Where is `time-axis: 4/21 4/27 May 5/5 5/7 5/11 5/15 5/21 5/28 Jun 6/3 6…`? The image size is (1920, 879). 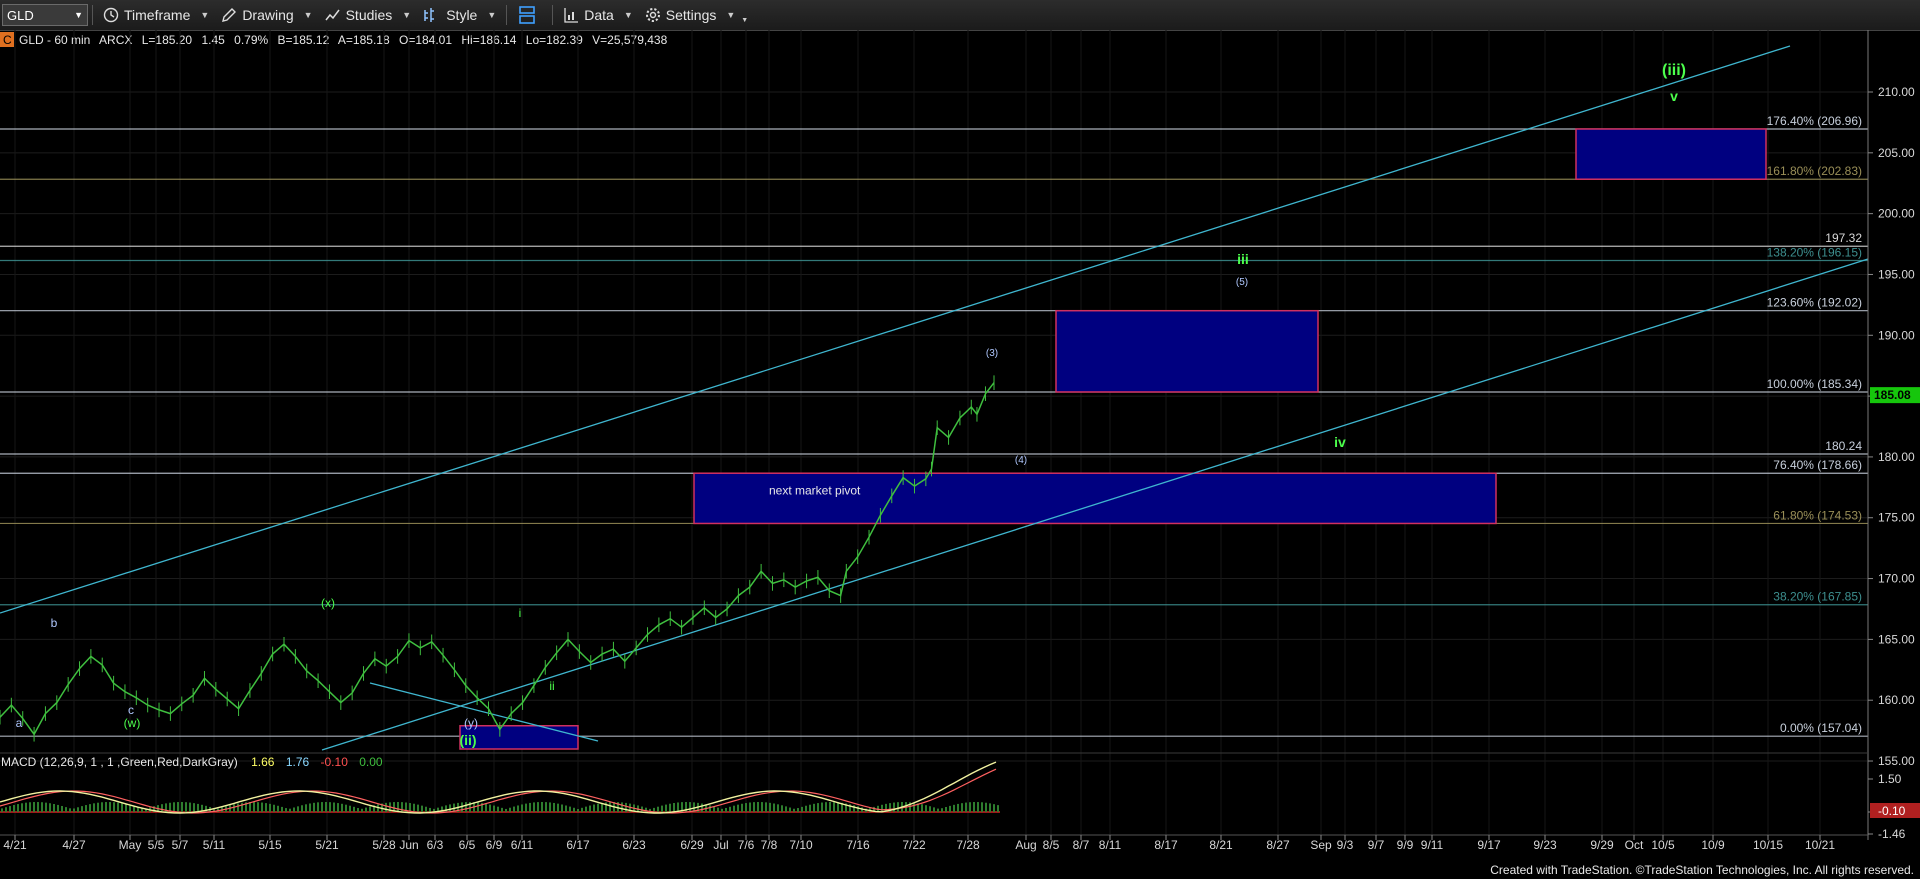
time-axis: 4/21 4/27 May 5/5 5/7 5/11 5/15 5/21 5/28 Jun 6/3 6… is located at coordinates (919, 843).